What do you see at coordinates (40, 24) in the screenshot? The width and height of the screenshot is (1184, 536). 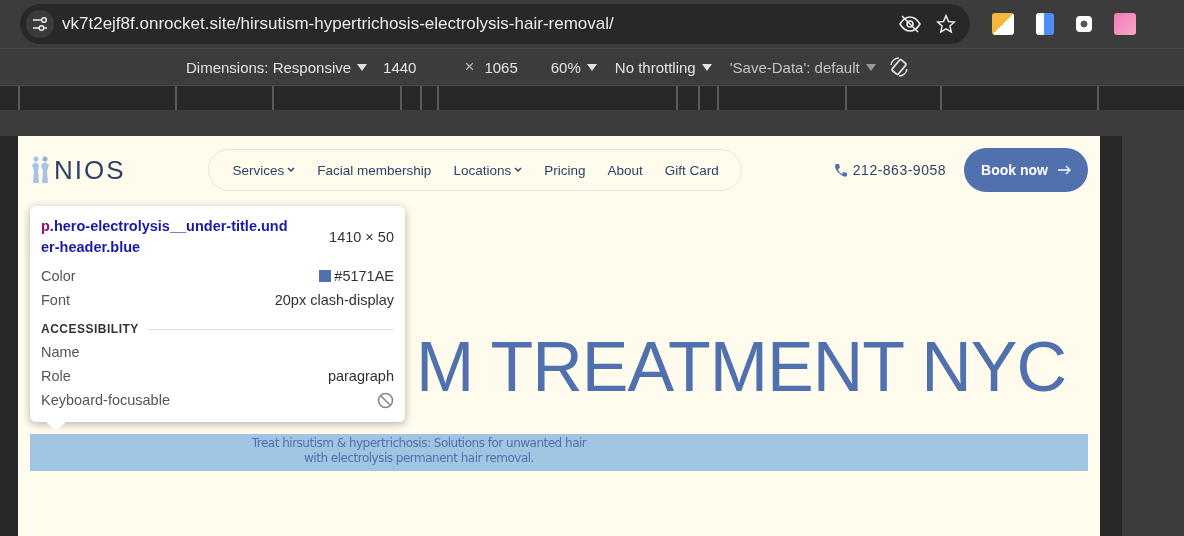 I see `site-settings-icon` at bounding box center [40, 24].